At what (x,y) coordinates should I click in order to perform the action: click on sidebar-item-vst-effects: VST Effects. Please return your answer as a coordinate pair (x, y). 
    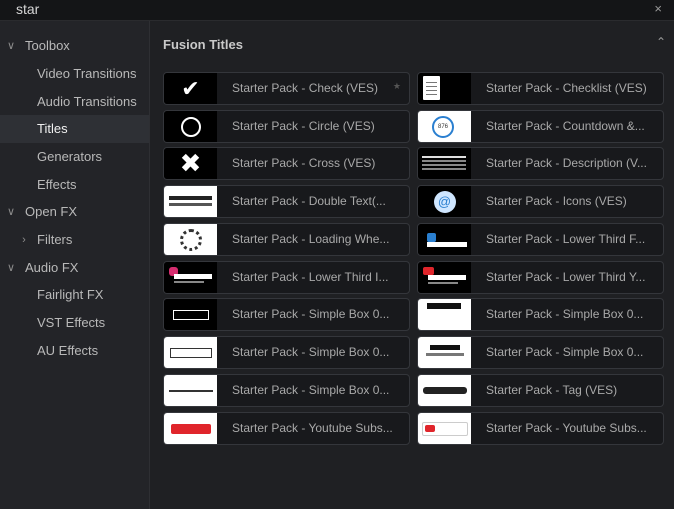
    Looking at the image, I should click on (74, 323).